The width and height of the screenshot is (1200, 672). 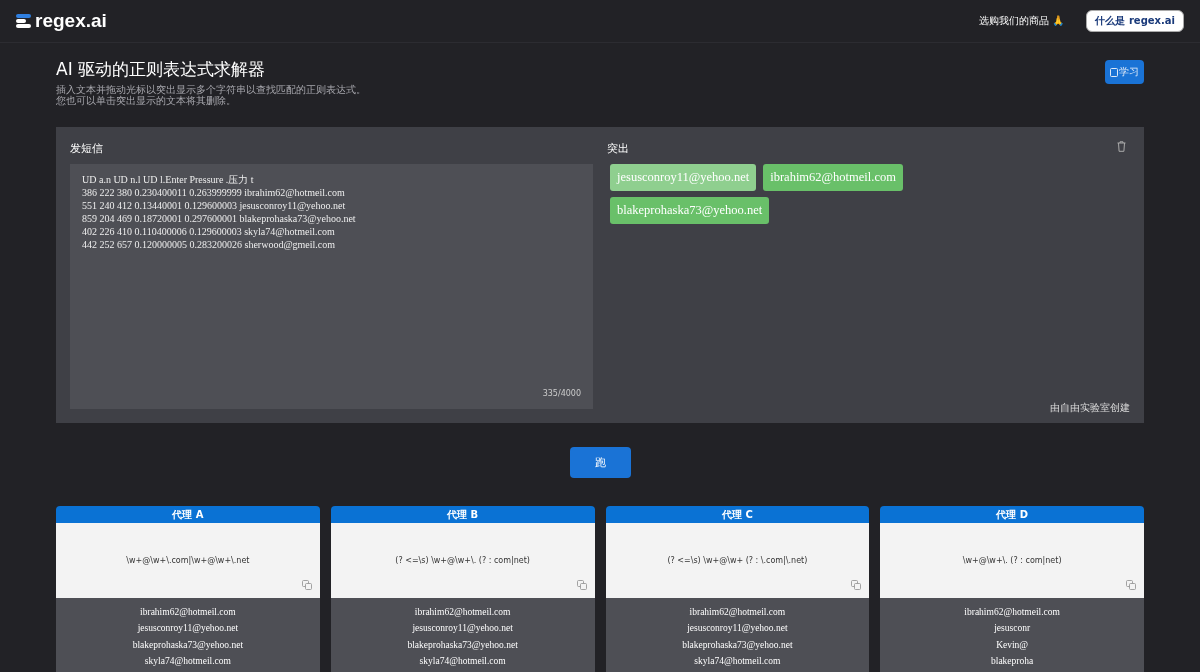 I want to click on logo-icon, so click(x=23, y=21).